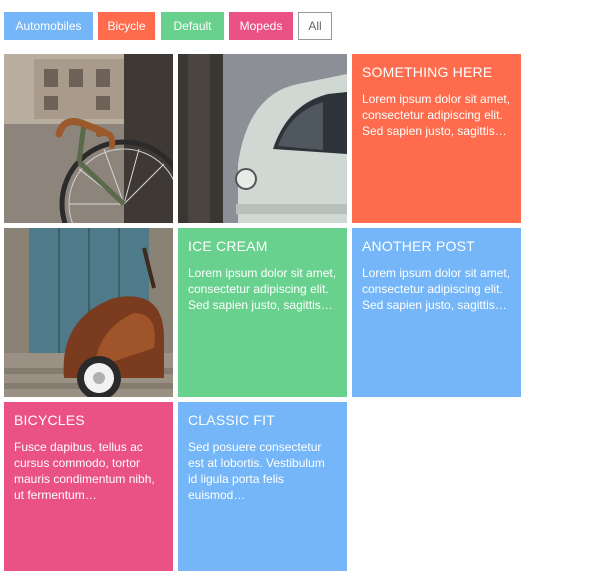  What do you see at coordinates (315, 26) in the screenshot?
I see `filter-all-button: All` at bounding box center [315, 26].